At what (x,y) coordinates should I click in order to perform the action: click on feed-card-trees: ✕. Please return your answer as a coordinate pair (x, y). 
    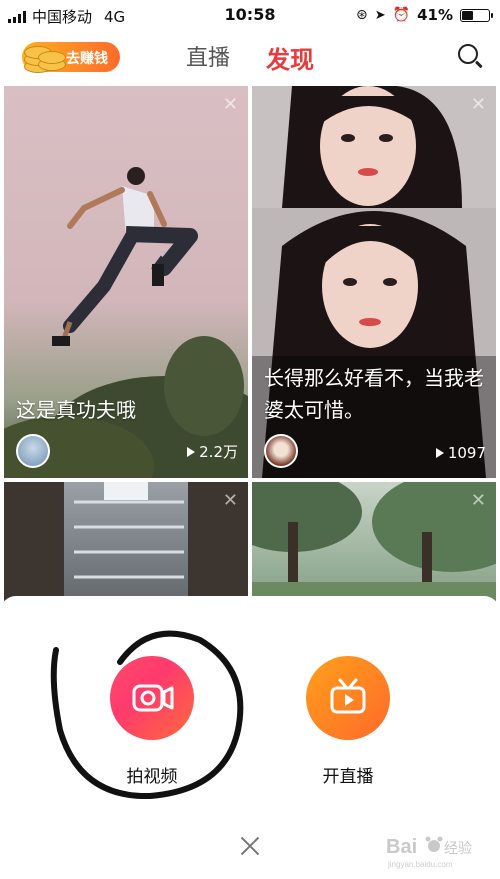
    Looking at the image, I should click on (374, 547).